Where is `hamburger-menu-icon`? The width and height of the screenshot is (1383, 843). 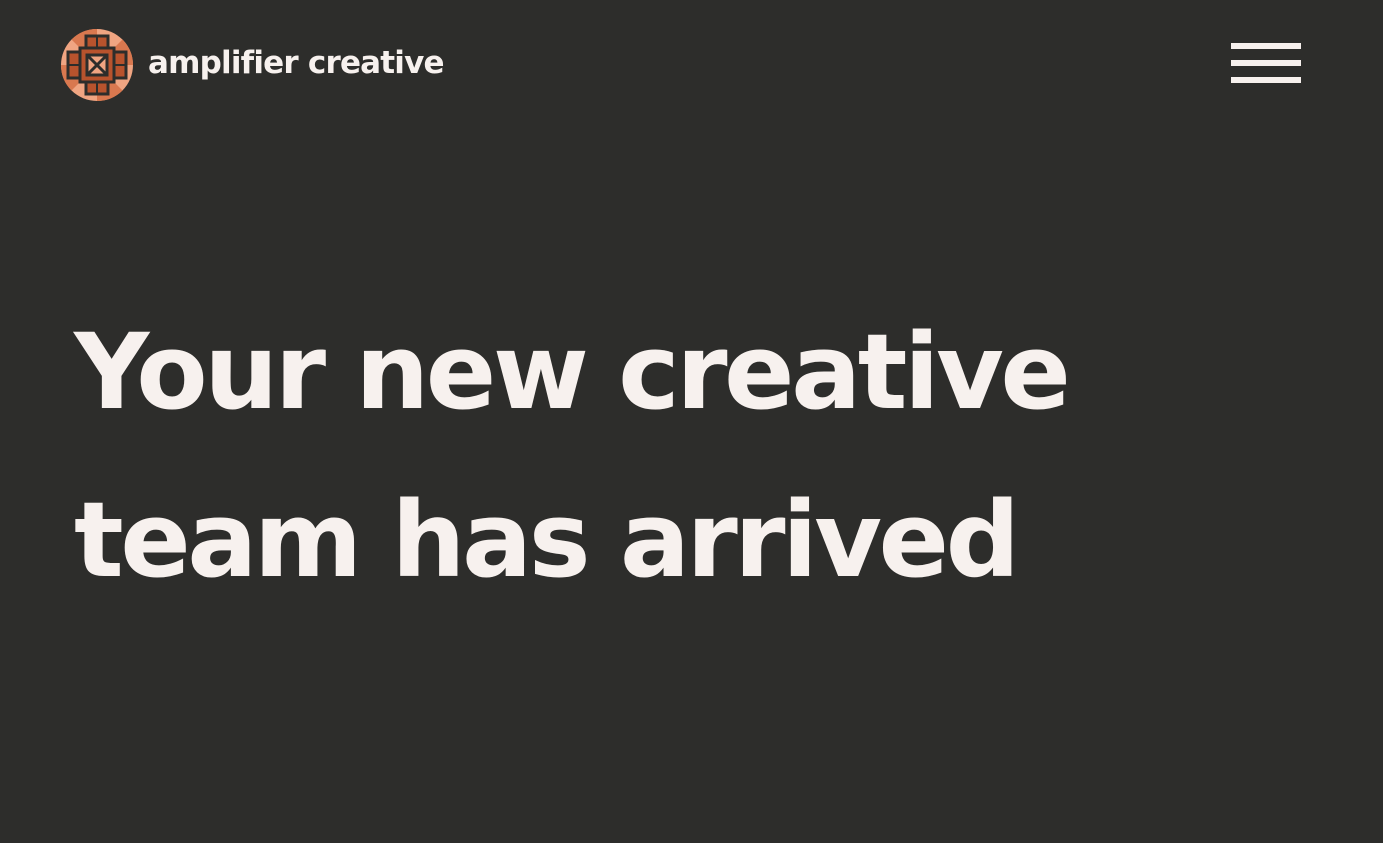 hamburger-menu-icon is located at coordinates (1266, 63).